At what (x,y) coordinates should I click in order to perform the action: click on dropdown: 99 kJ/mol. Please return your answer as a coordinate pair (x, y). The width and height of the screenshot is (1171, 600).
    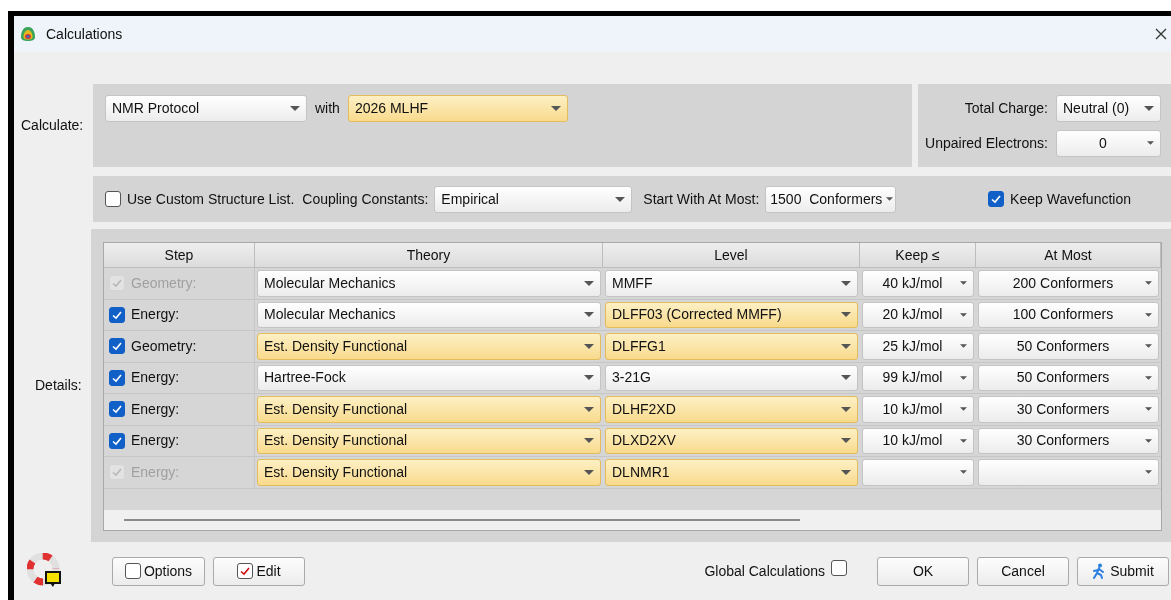
    Looking at the image, I should click on (918, 377).